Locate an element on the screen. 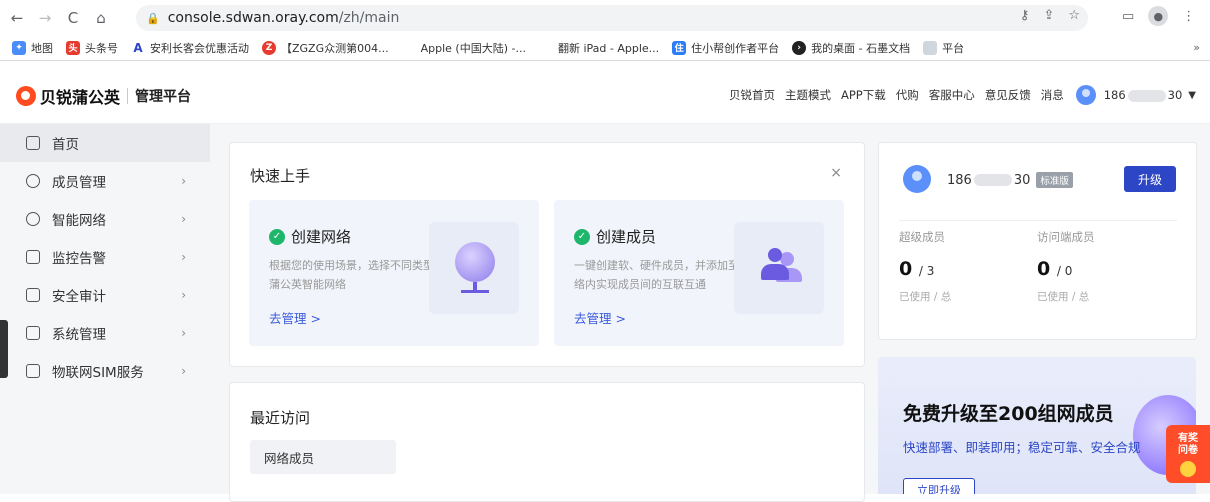  create-member-card: ✓ 创建成员 一键创建软、硬件成员，并添加至网络内实现成员间的互联互通 去管理 > is located at coordinates (699, 273).